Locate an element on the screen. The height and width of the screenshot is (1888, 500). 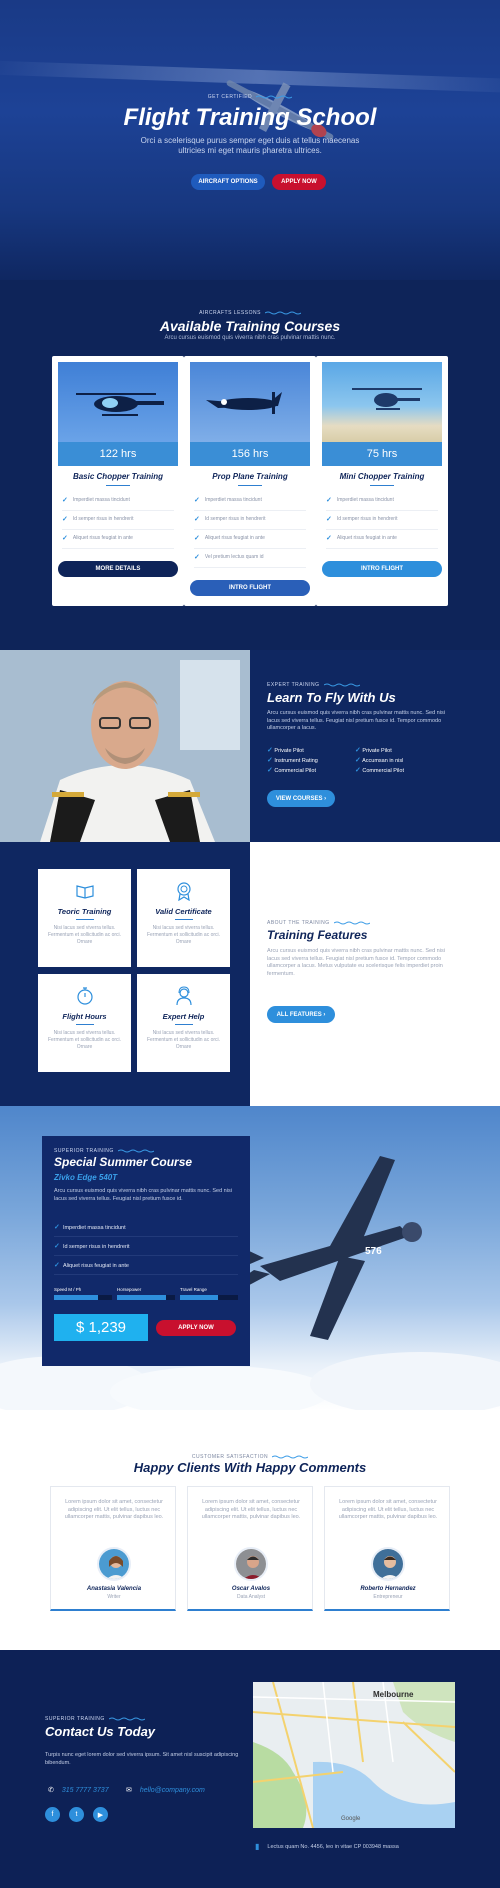
svg-text: 576 is located at coordinates (373, 1251).